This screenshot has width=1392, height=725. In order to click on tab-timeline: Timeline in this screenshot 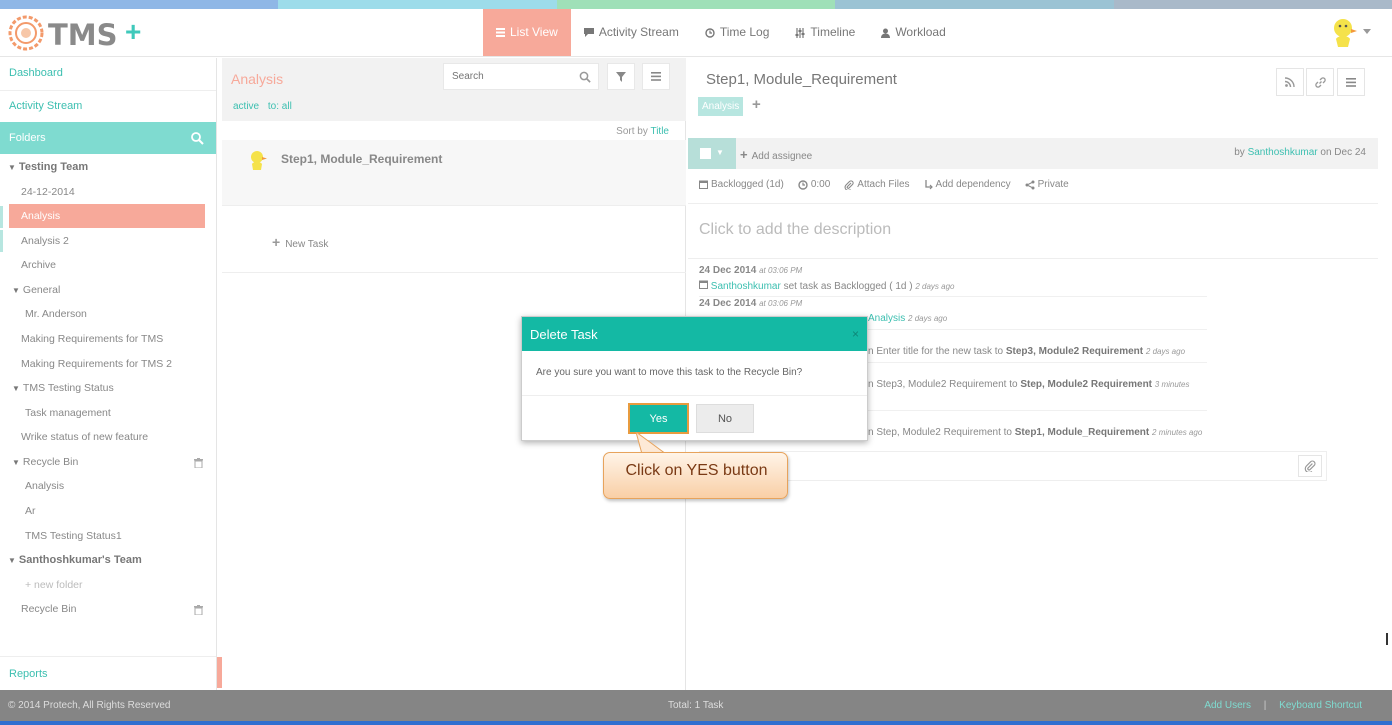, I will do `click(825, 32)`.